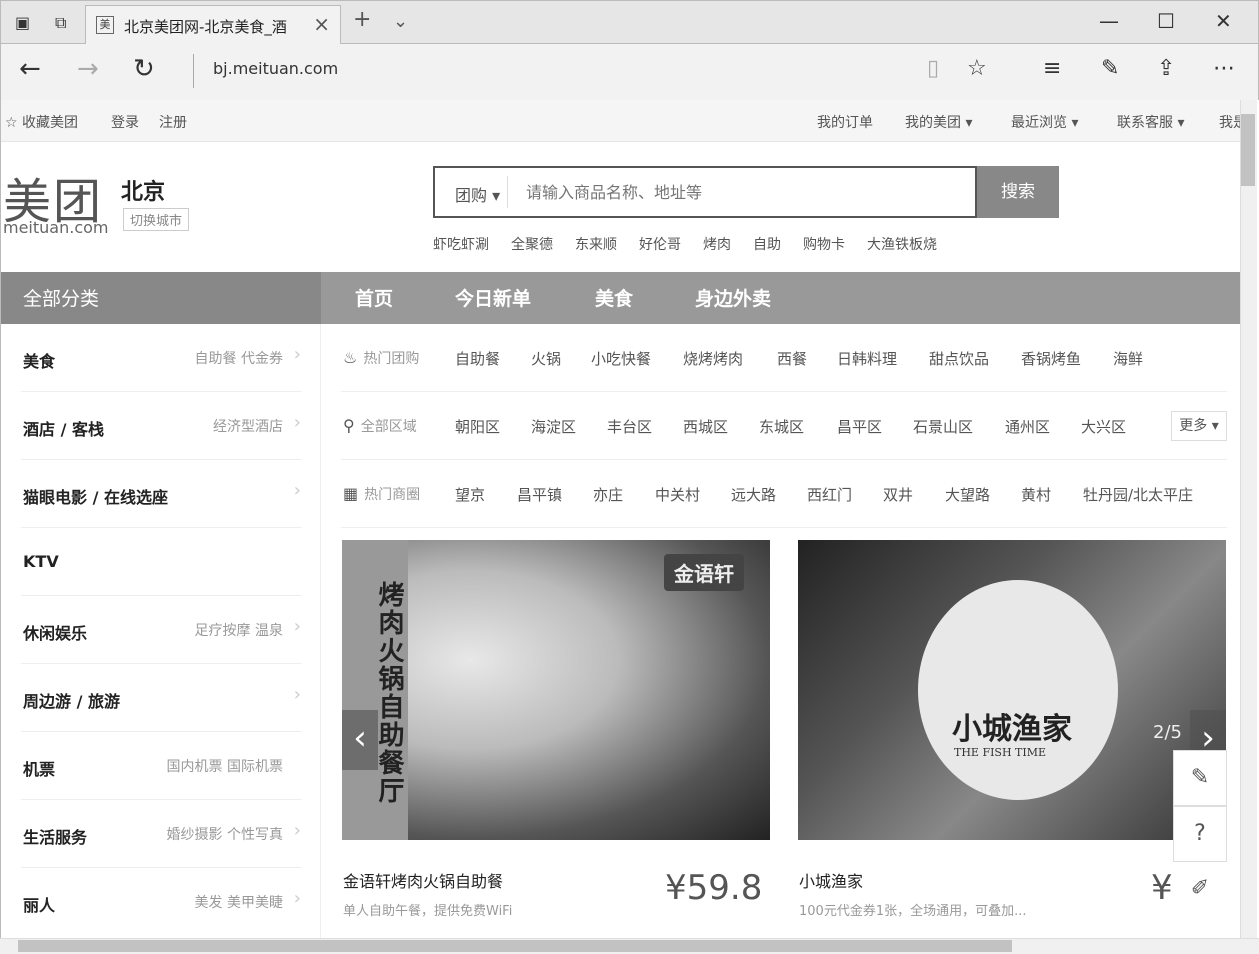  What do you see at coordinates (556, 690) in the screenshot?
I see `deal-image-1: 烤肉火锅自助餐厅 金语轩 ‹` at bounding box center [556, 690].